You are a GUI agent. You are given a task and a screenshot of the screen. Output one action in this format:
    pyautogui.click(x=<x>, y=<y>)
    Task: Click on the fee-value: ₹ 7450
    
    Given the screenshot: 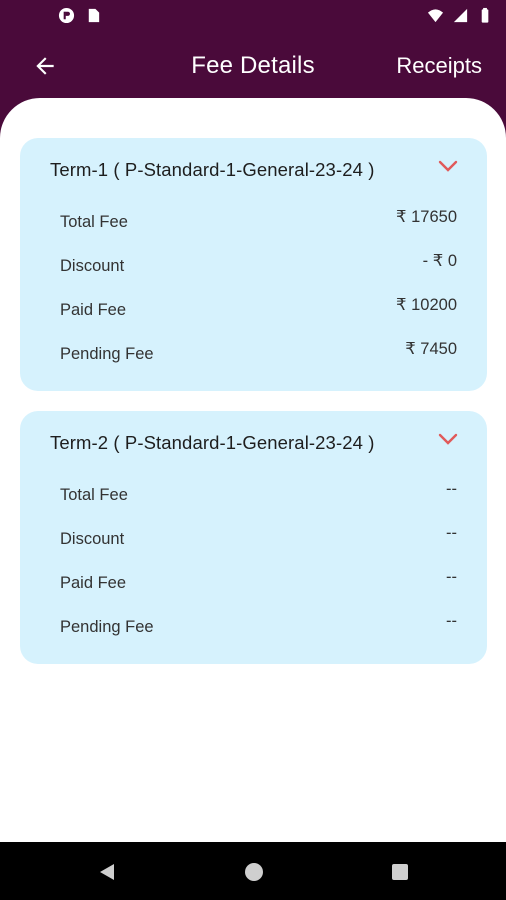 What is the action you would take?
    pyautogui.click(x=431, y=349)
    